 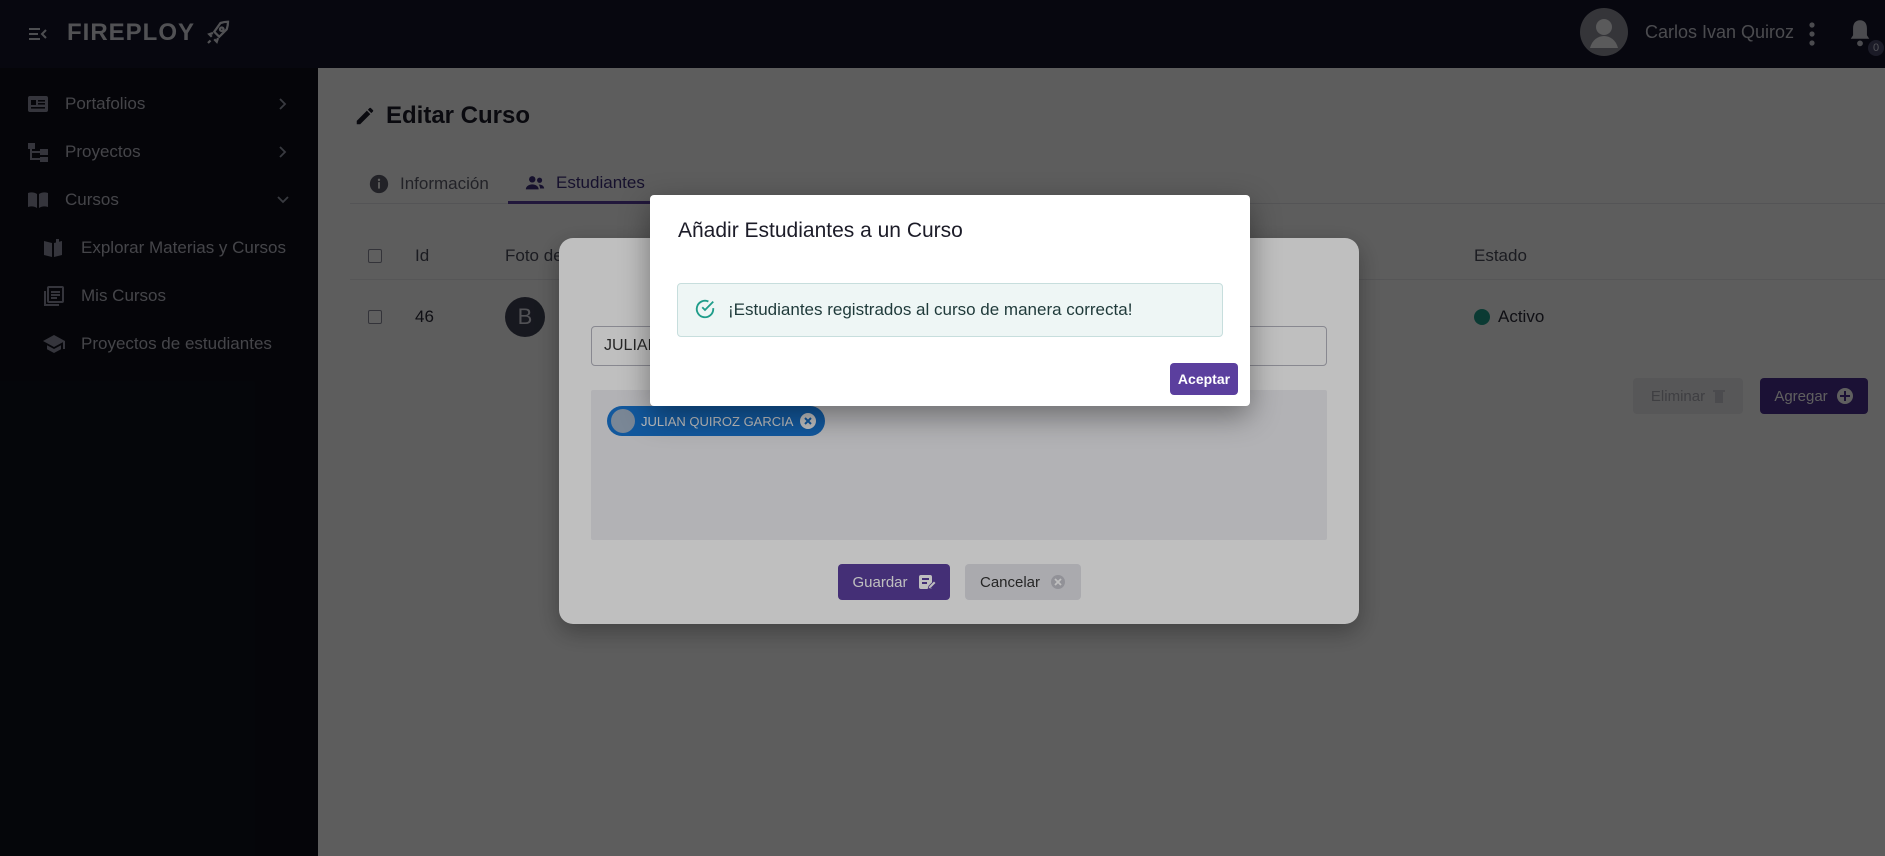 What do you see at coordinates (1204, 379) in the screenshot?
I see `accept-button: Aceptar` at bounding box center [1204, 379].